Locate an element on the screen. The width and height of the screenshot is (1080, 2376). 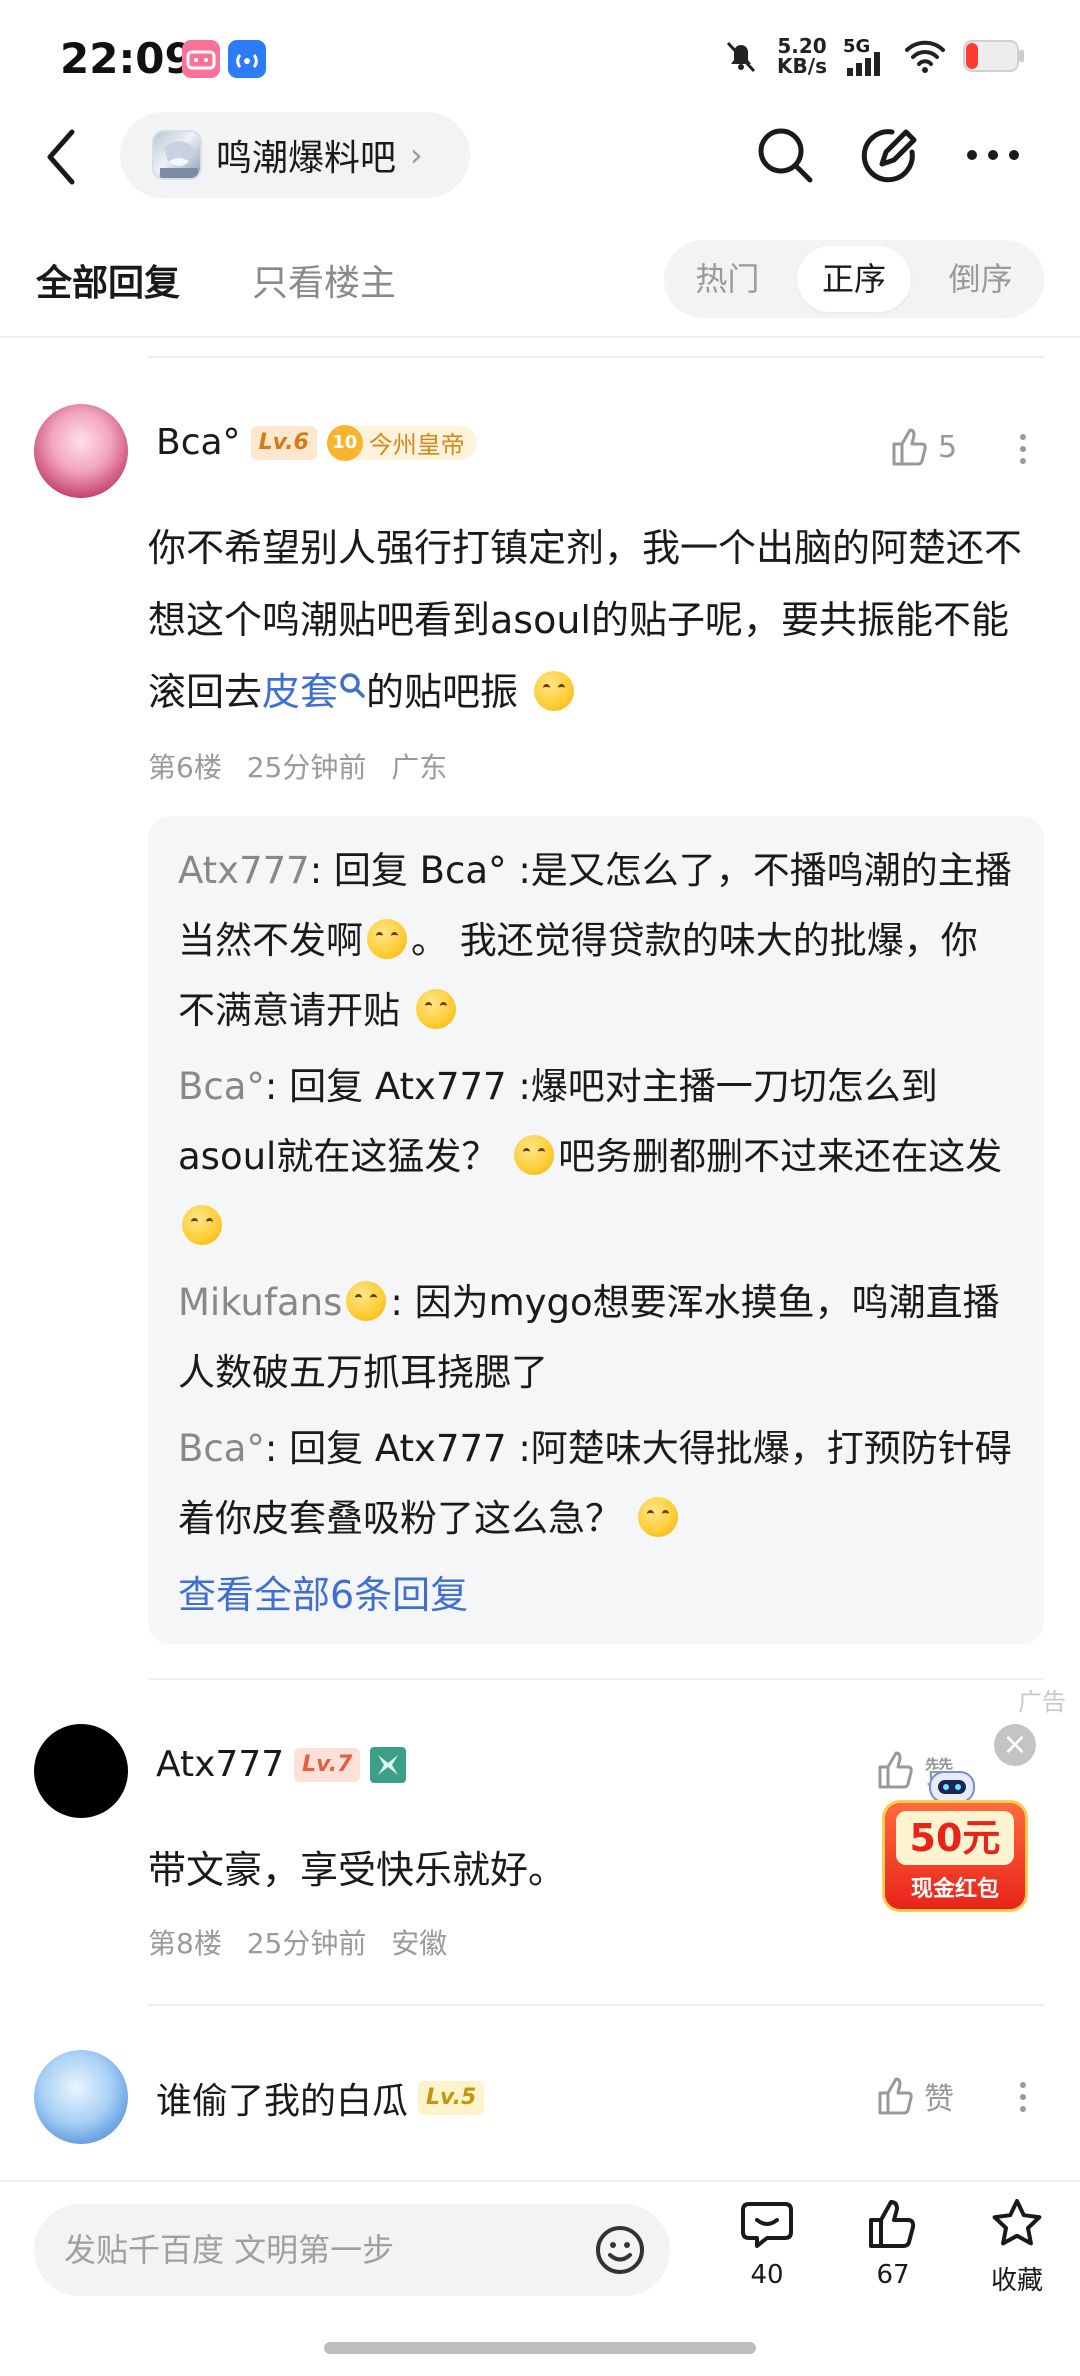
badge-num-icon: 10 is located at coordinates (344, 442).